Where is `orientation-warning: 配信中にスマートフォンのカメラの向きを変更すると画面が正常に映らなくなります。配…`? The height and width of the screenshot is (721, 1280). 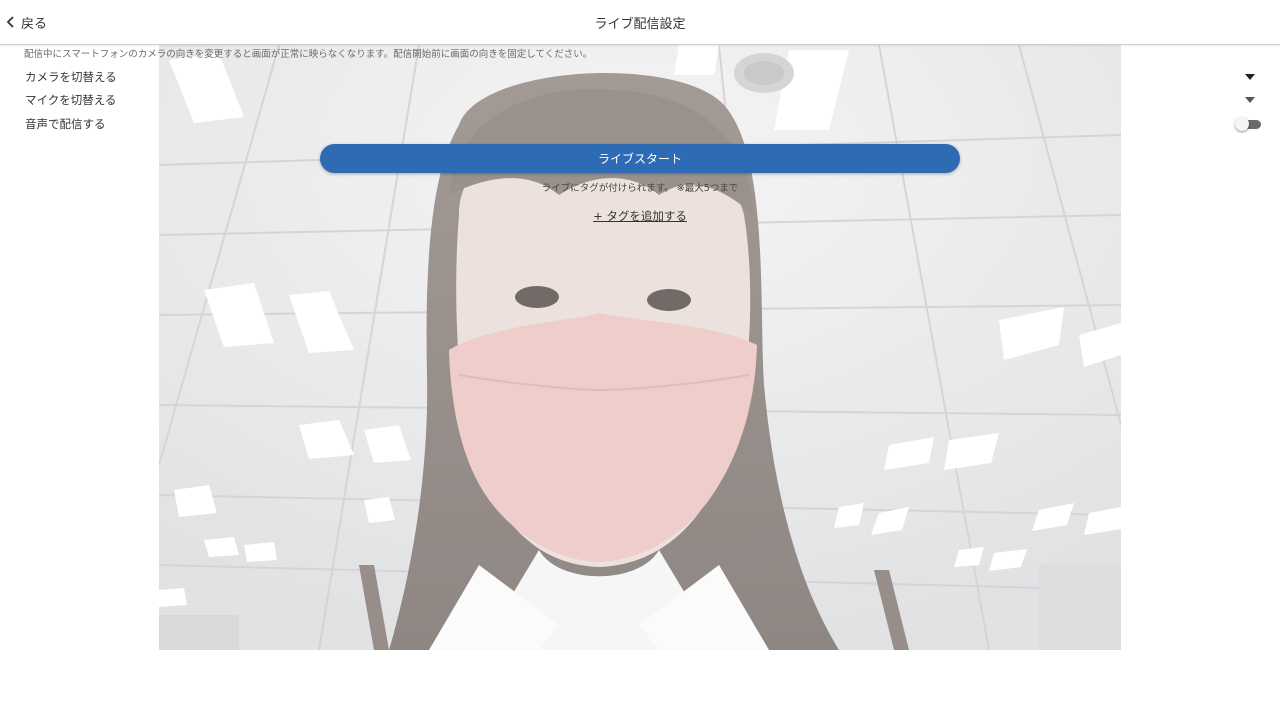
orientation-warning: 配信中にスマートフォンのカメラの向きを変更すると画面が正常に映らなくなります。配… is located at coordinates (308, 54).